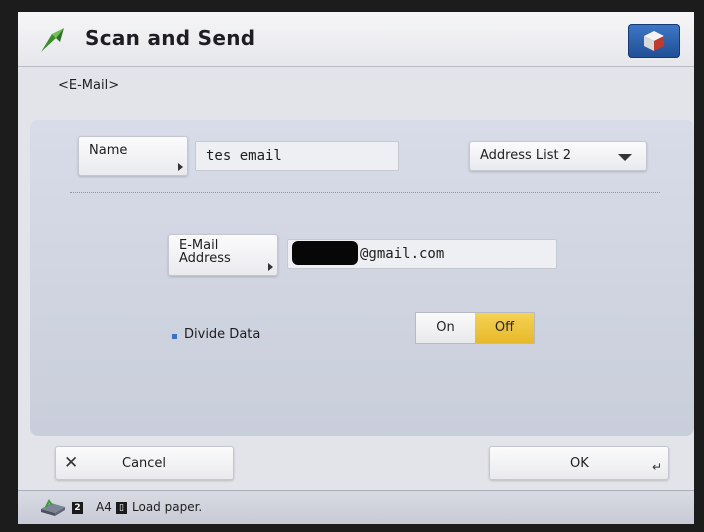  Describe the element at coordinates (121, 508) in the screenshot. I see `paper-orientation-icon: ▯` at that location.